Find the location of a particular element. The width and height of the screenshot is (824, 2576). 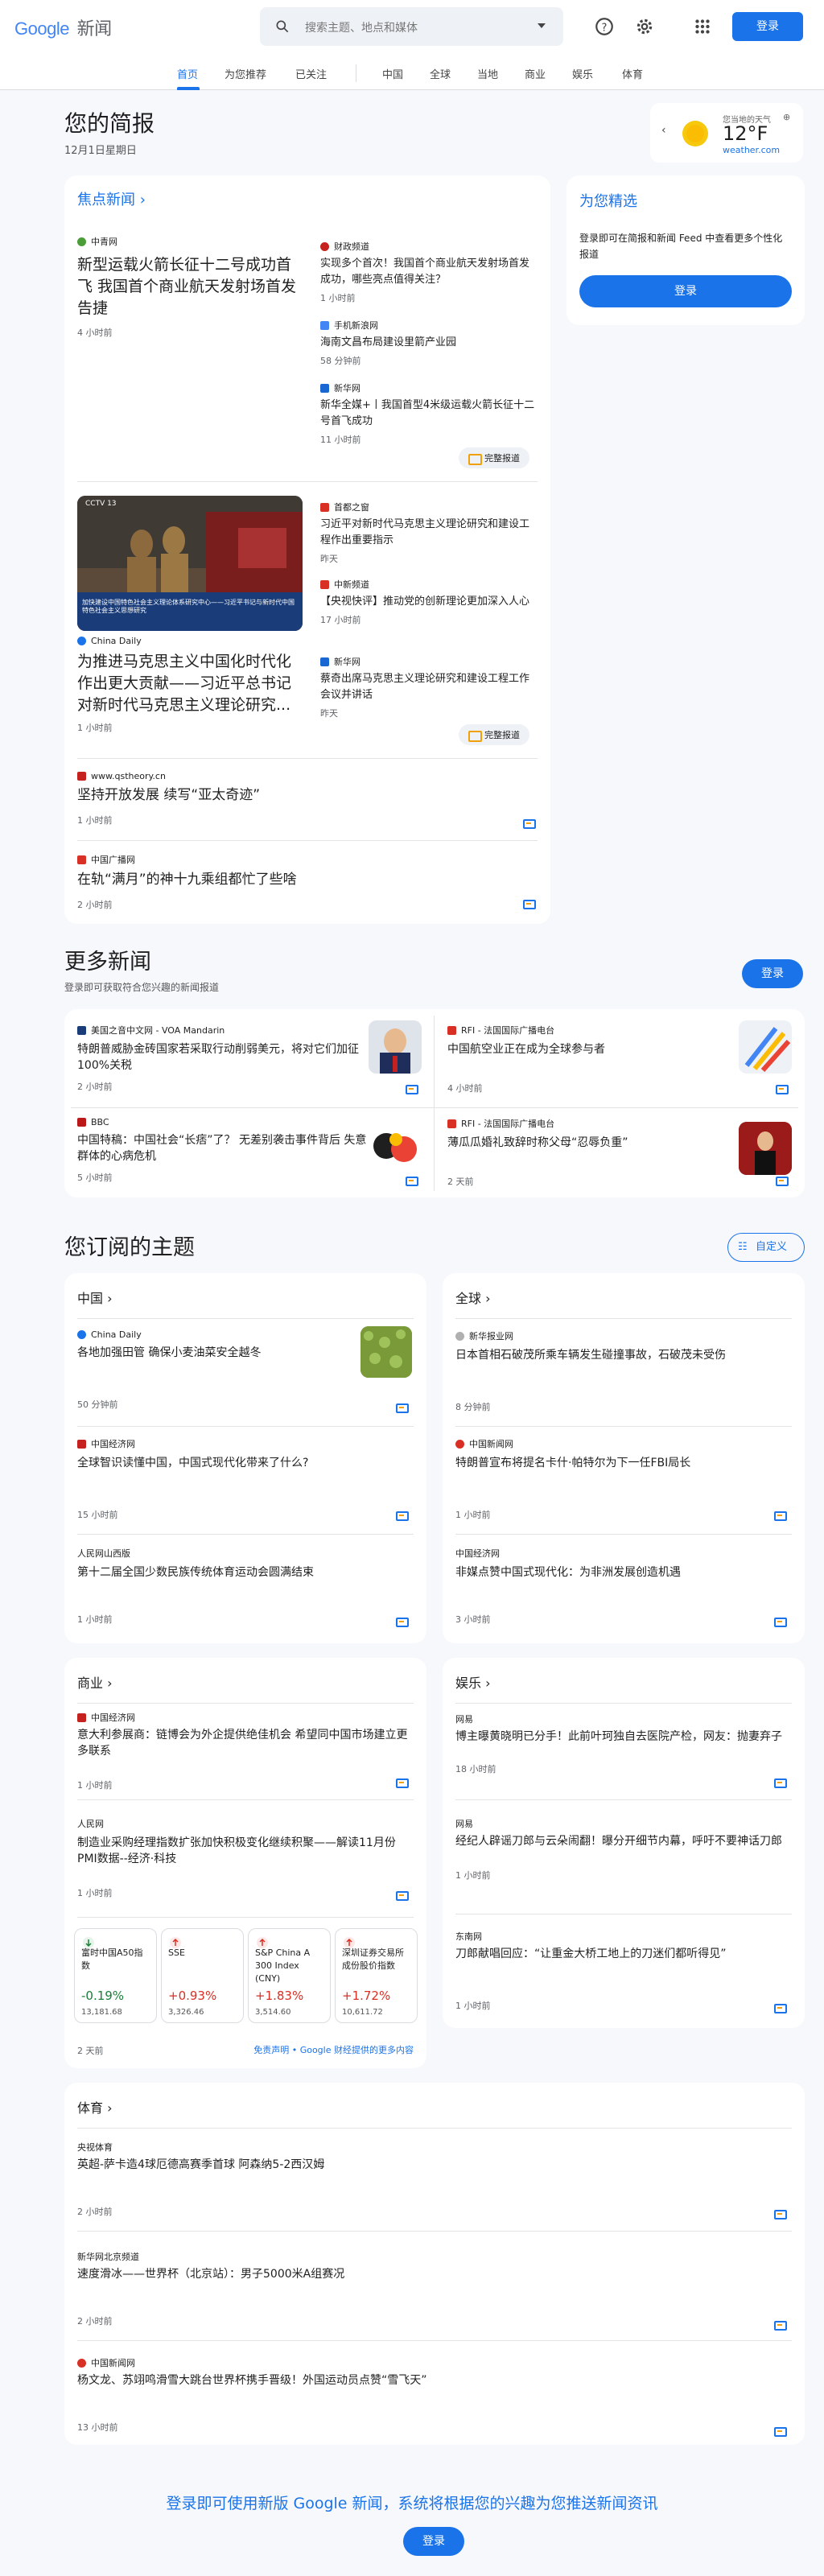

tab-for-you: 为您推荐 is located at coordinates (245, 73).